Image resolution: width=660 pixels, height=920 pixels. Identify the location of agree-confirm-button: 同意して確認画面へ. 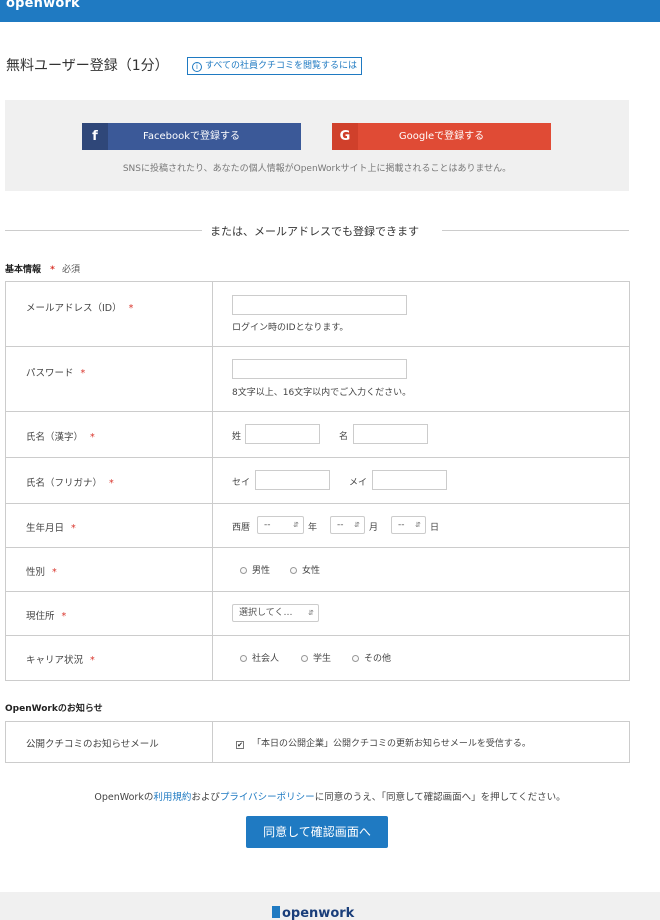
(317, 832).